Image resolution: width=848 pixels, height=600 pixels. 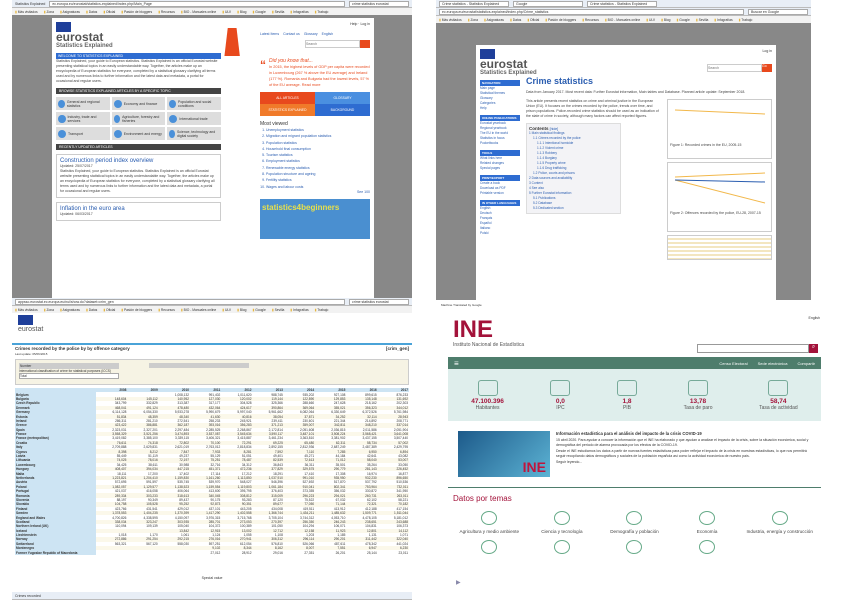 What do you see at coordinates (562, 522) in the screenshot?
I see `topic-item: Ciencia y tecnología` at bounding box center [562, 522].